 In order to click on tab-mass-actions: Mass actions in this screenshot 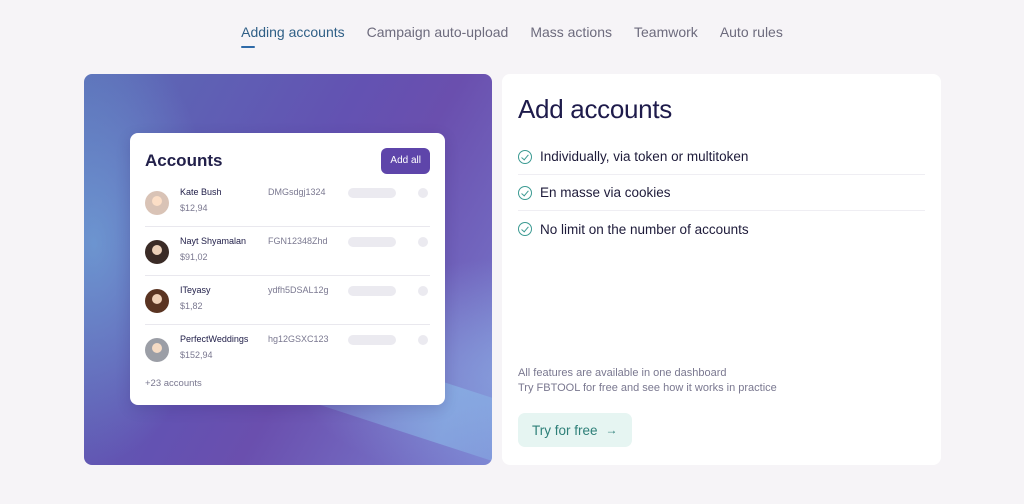, I will do `click(571, 36)`.